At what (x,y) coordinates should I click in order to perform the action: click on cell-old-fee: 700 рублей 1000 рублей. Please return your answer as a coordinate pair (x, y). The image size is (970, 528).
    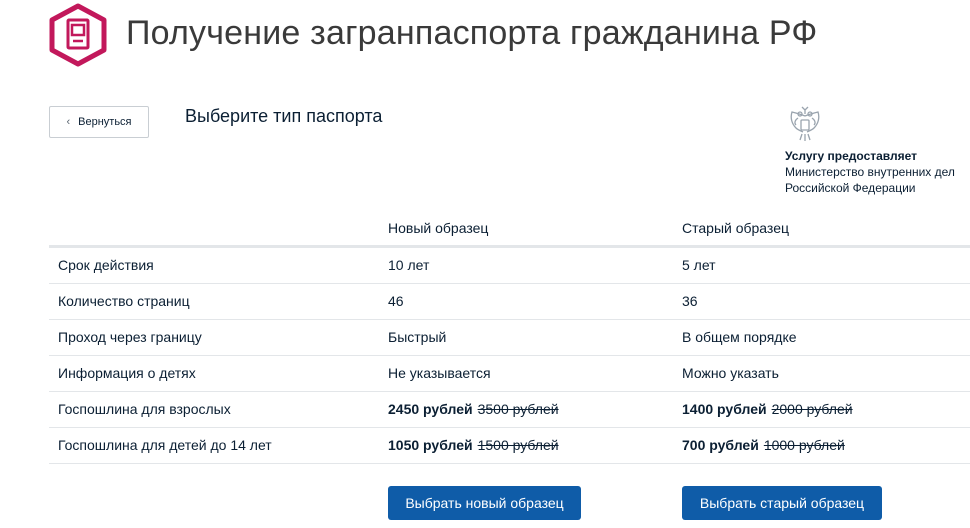
    Looking at the image, I should click on (763, 445).